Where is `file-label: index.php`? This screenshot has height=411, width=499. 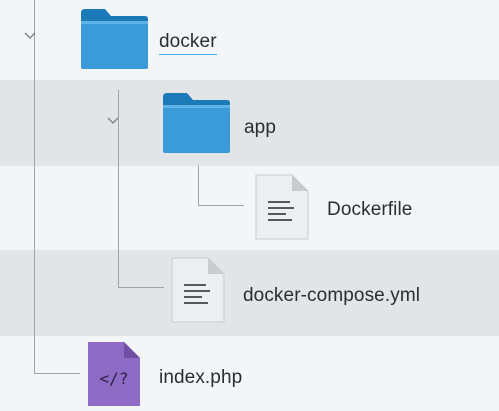
file-label: index.php is located at coordinates (200, 378).